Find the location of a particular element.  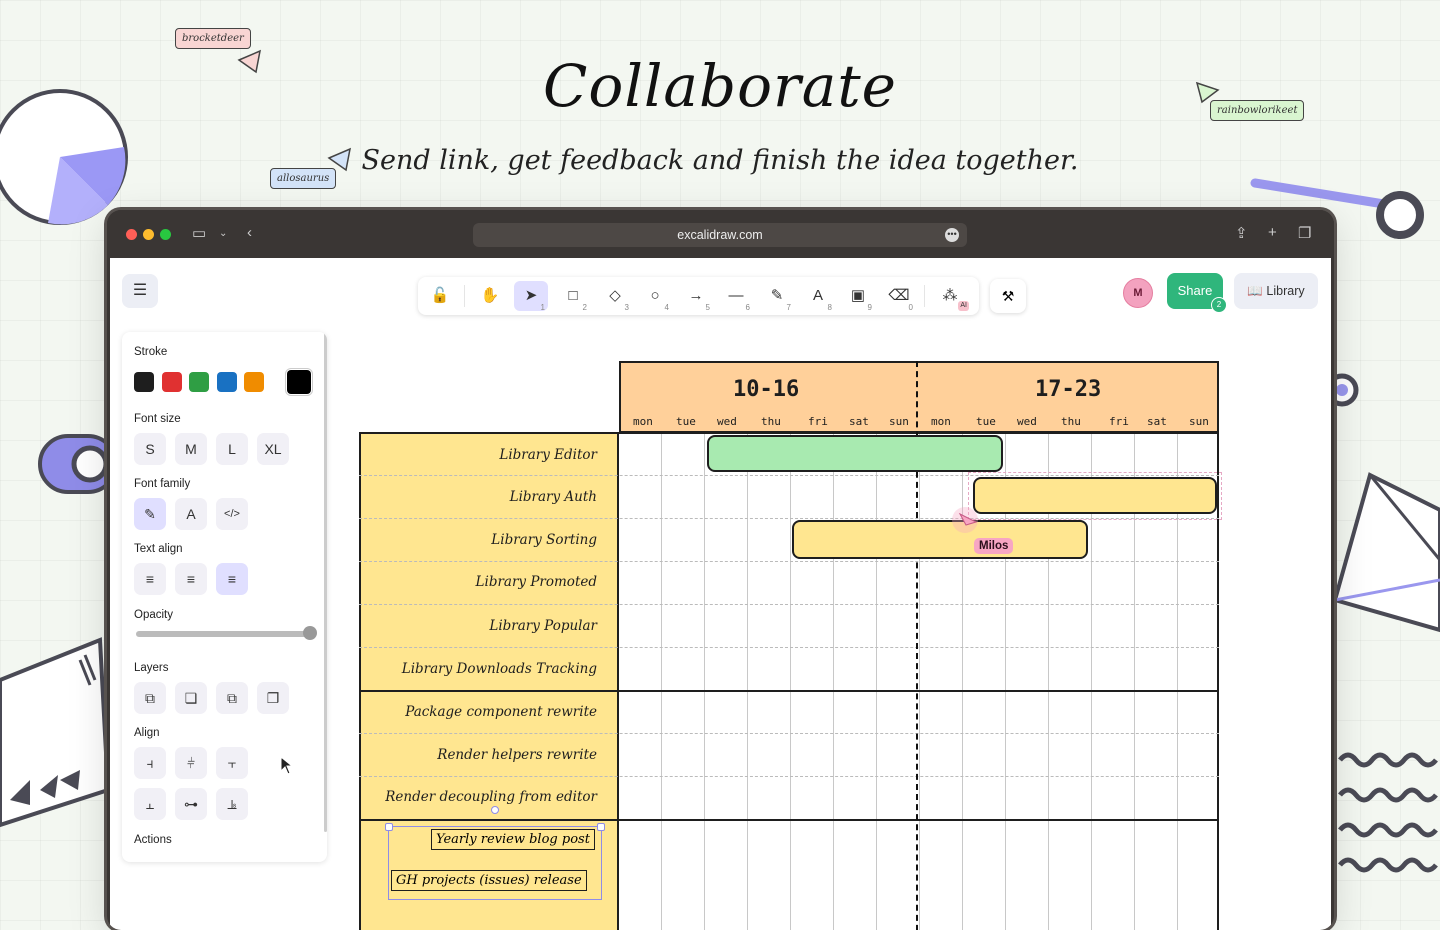

close-window-button is located at coordinates (131, 234).